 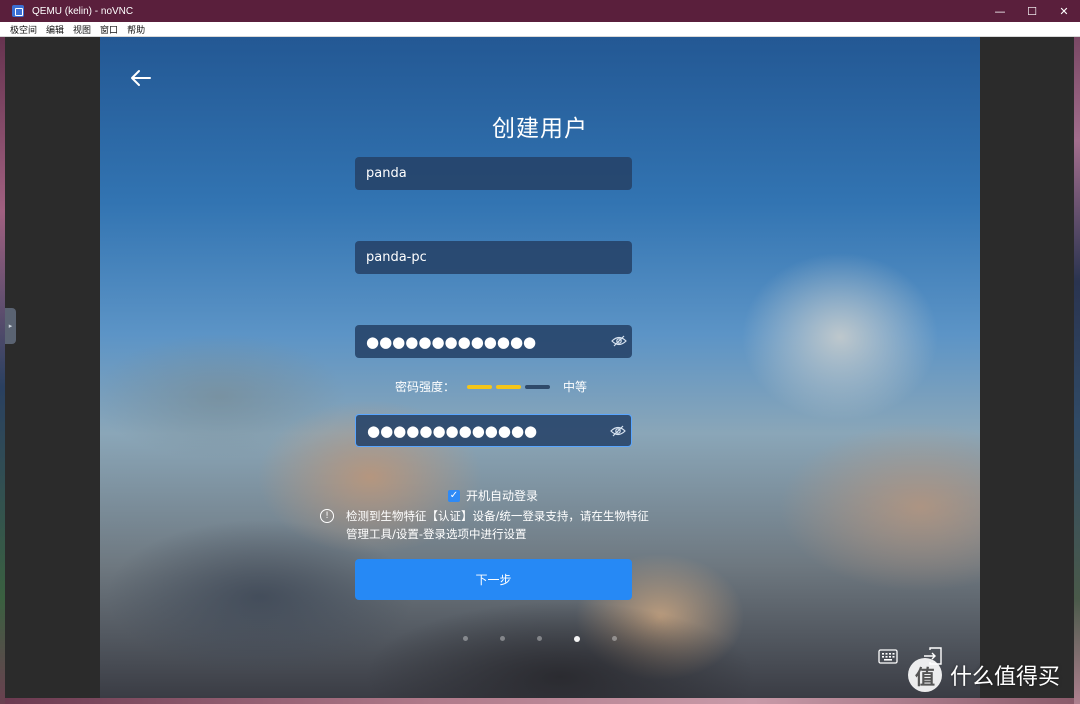 What do you see at coordinates (327, 516) in the screenshot?
I see `info-icon: !` at bounding box center [327, 516].